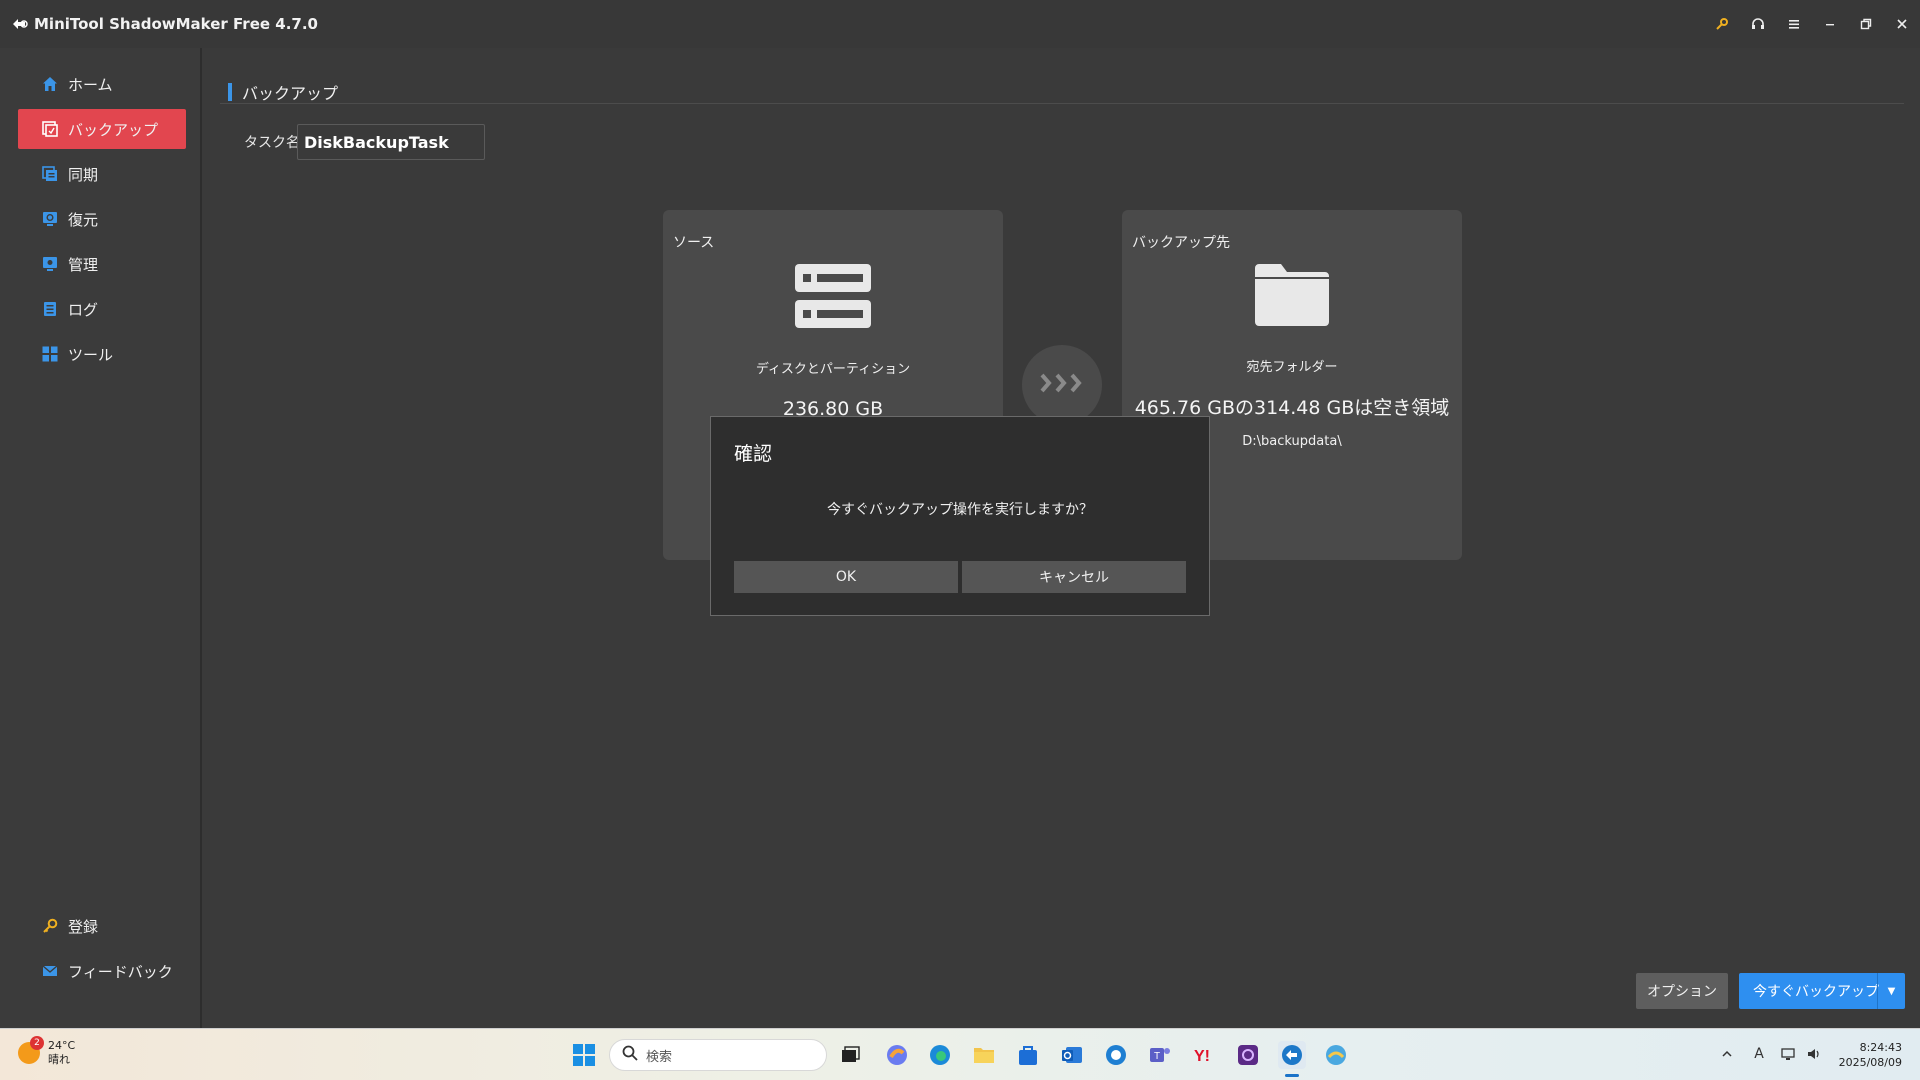 The height and width of the screenshot is (1080, 1920). I want to click on title-bar: MiniTool ShadowMaker Free 4.7.0, so click(960, 24).